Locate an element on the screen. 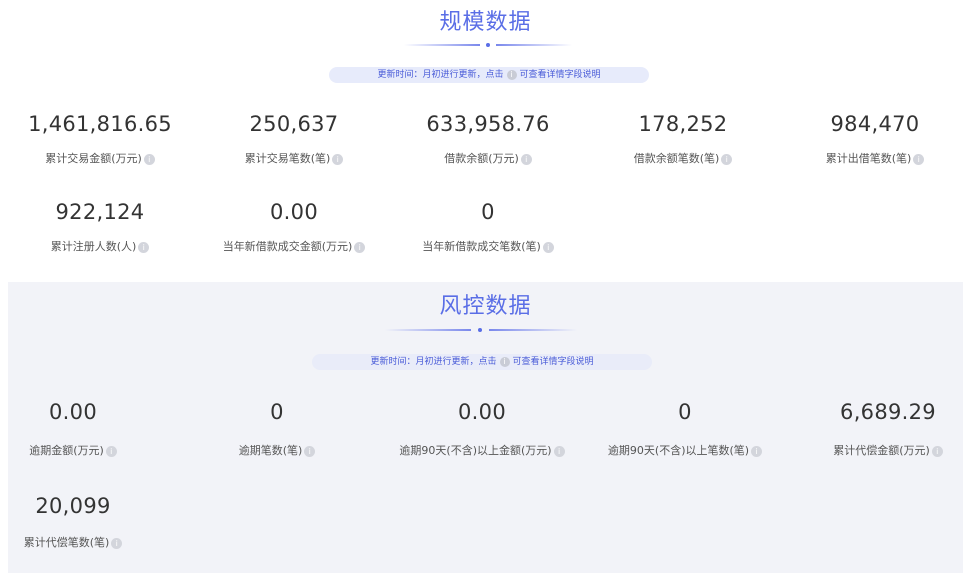 Image resolution: width=971 pixels, height=577 pixels. metric-label: 逾期金额(万元) is located at coordinates (66, 450).